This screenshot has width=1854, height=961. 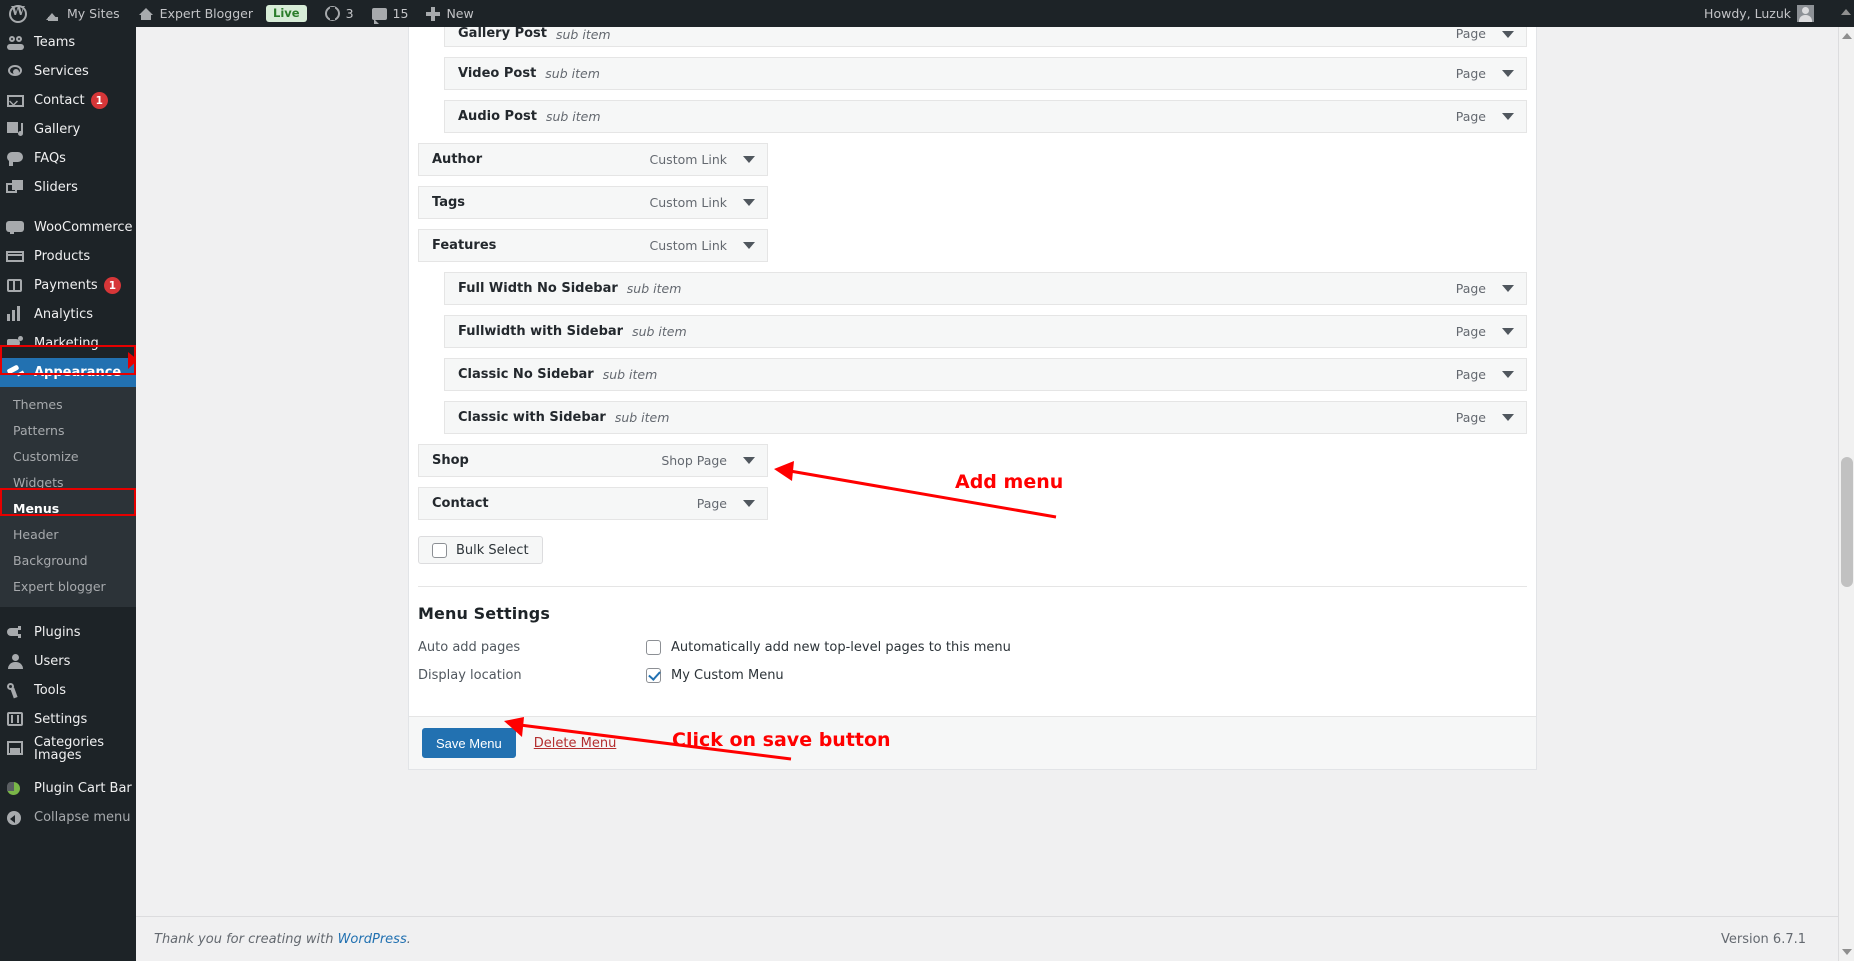 I want to click on menu-item-row: Tags Custom Link, so click(x=593, y=202).